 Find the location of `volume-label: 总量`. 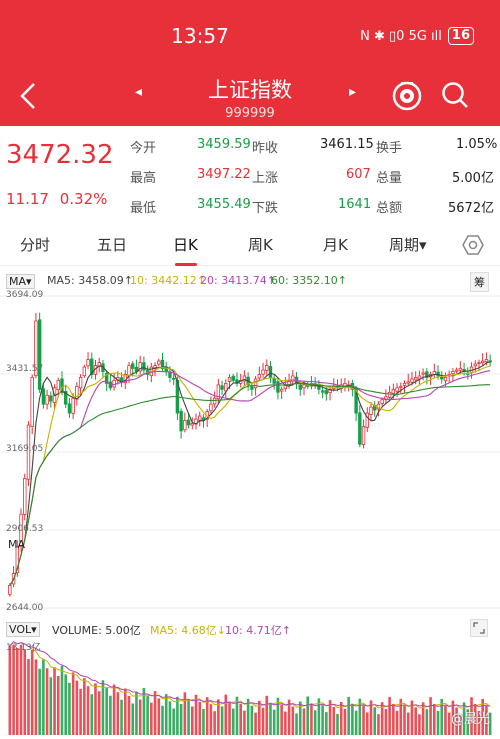

volume-label: 总量 is located at coordinates (389, 178).